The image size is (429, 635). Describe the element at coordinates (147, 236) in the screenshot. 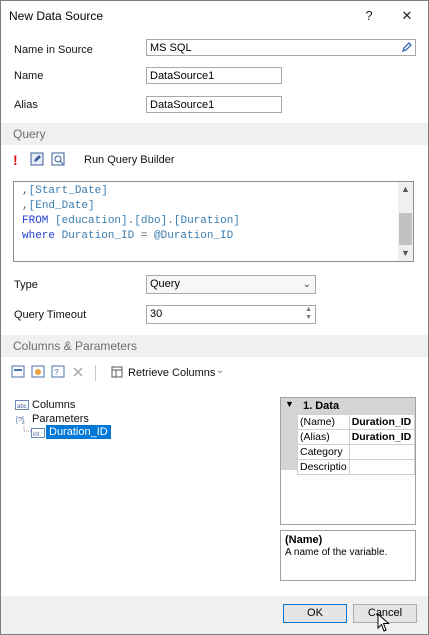

I see `code-token: =` at that location.